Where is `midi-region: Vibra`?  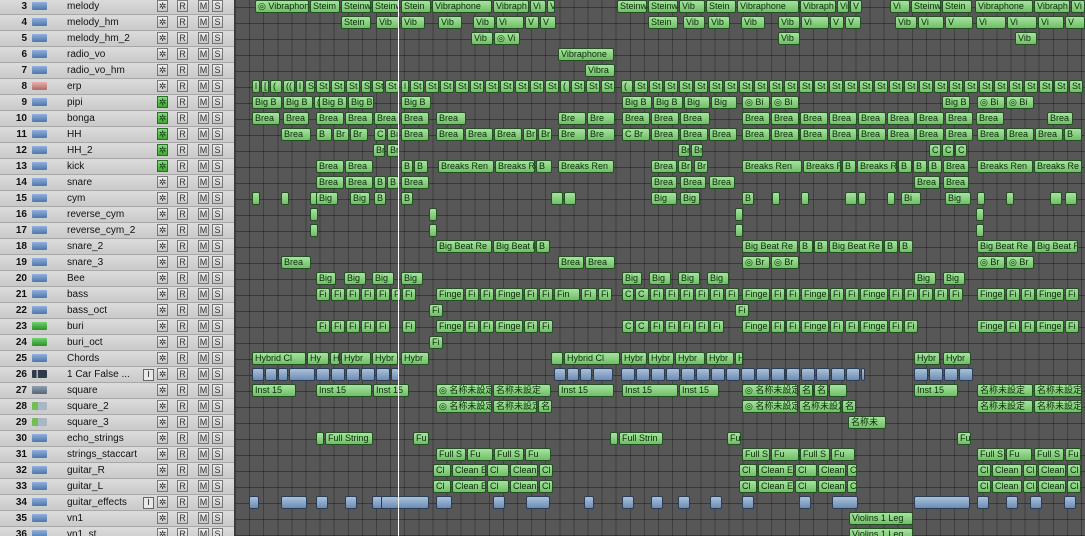 midi-region: Vibra is located at coordinates (600, 70).